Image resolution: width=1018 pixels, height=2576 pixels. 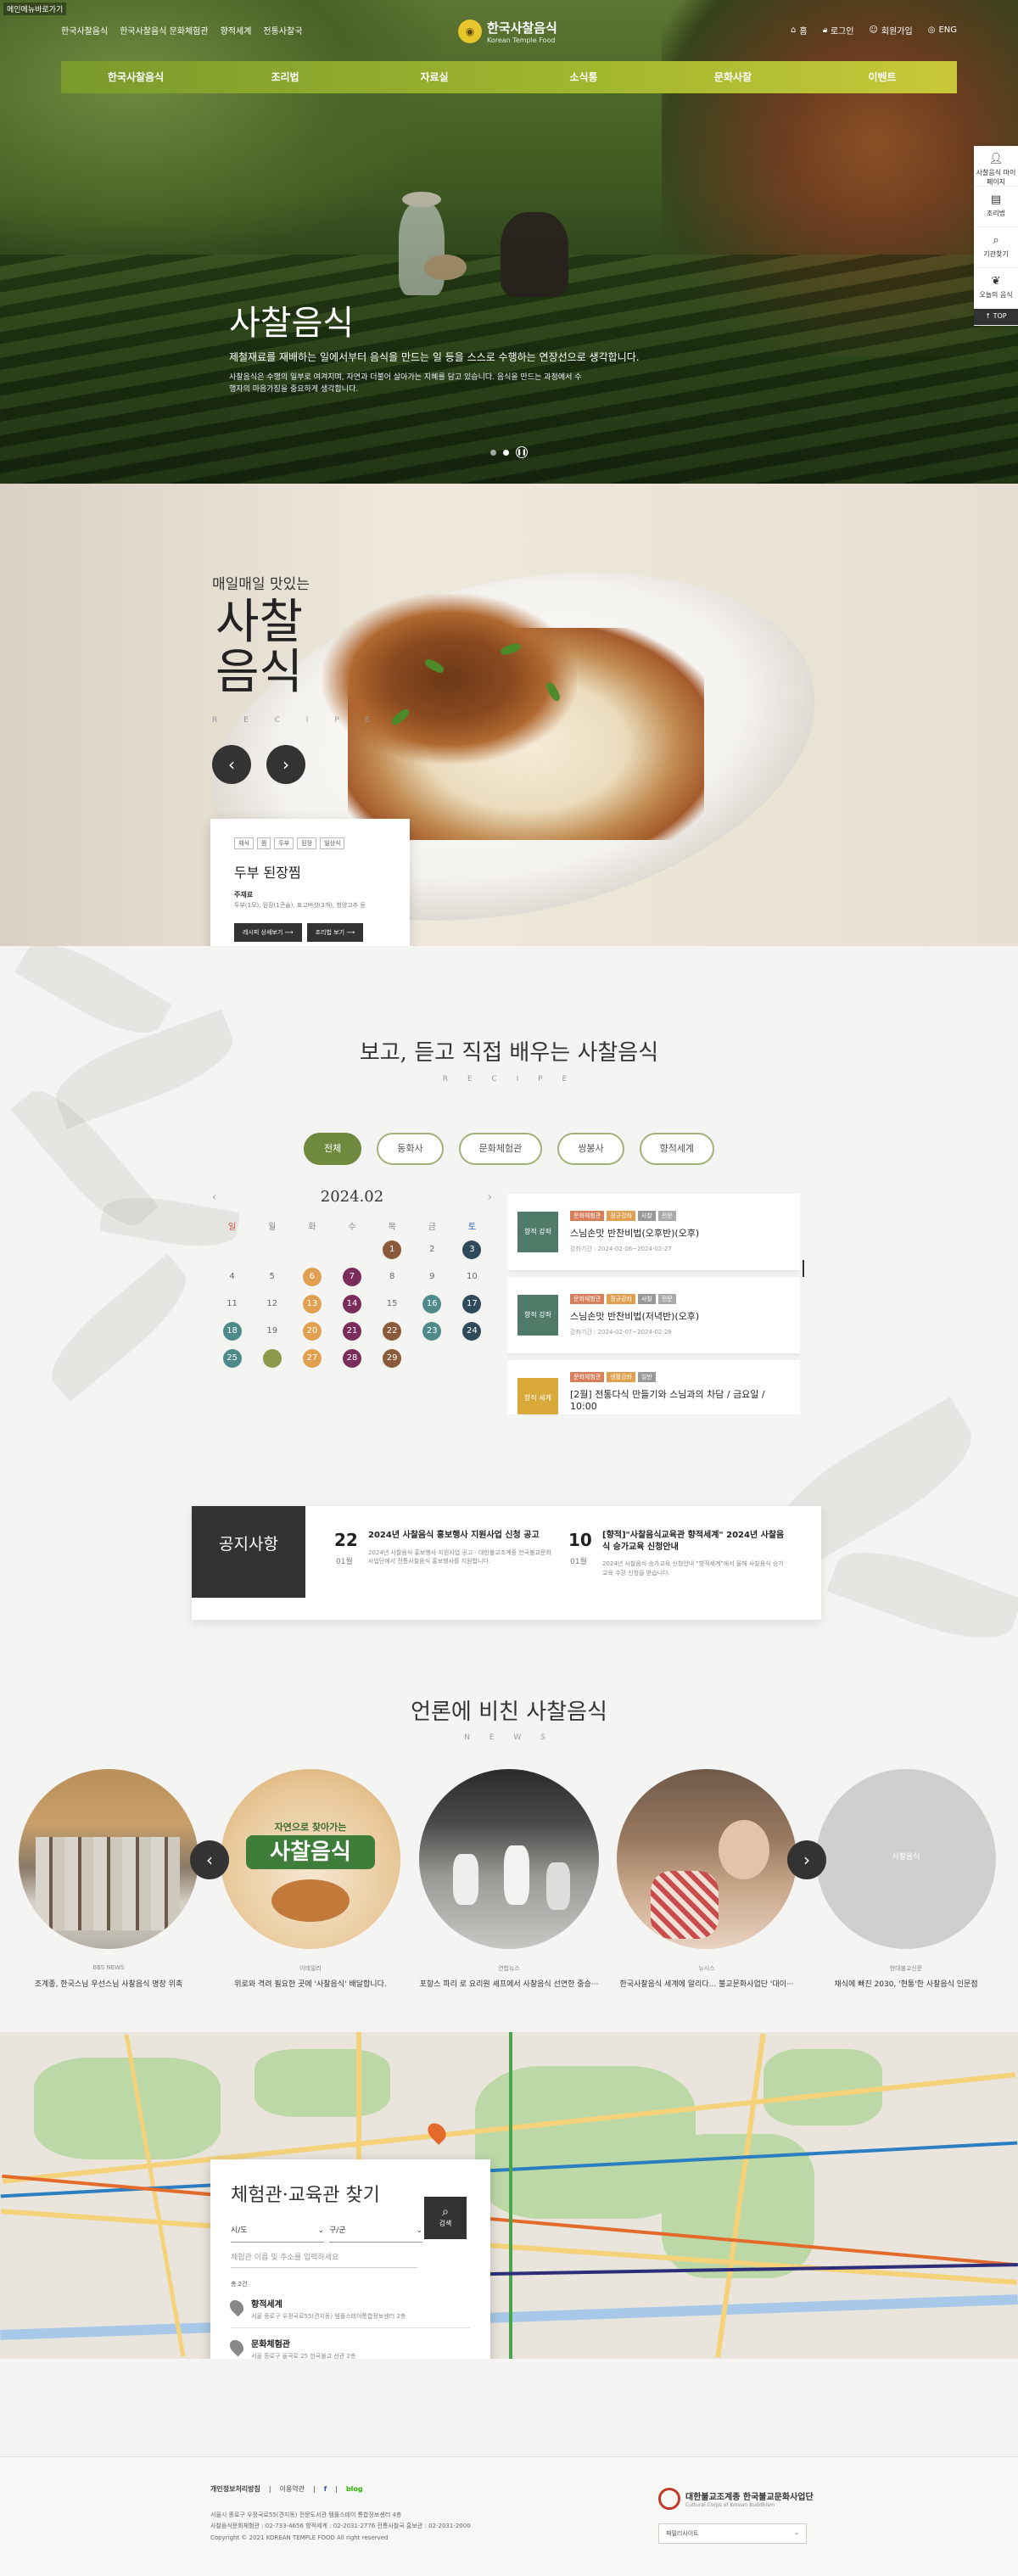 What do you see at coordinates (906, 1983) in the screenshot?
I see `news-caption: 채식에 빠진 2030, '현통'한 사찰음식 인문점` at bounding box center [906, 1983].